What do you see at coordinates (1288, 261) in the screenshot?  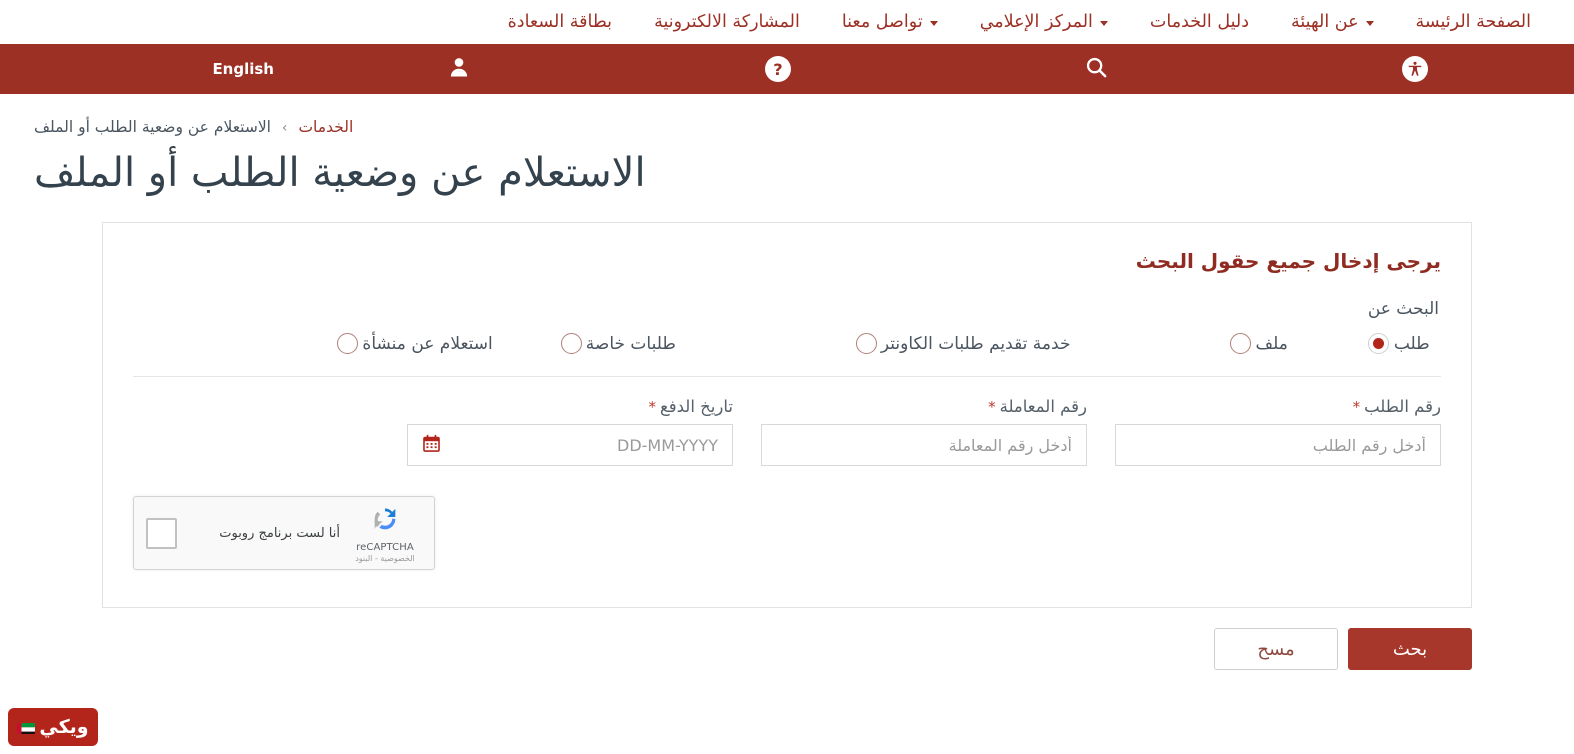 I see `form-heading: يرجى إدخال جميع حقول البحث` at bounding box center [1288, 261].